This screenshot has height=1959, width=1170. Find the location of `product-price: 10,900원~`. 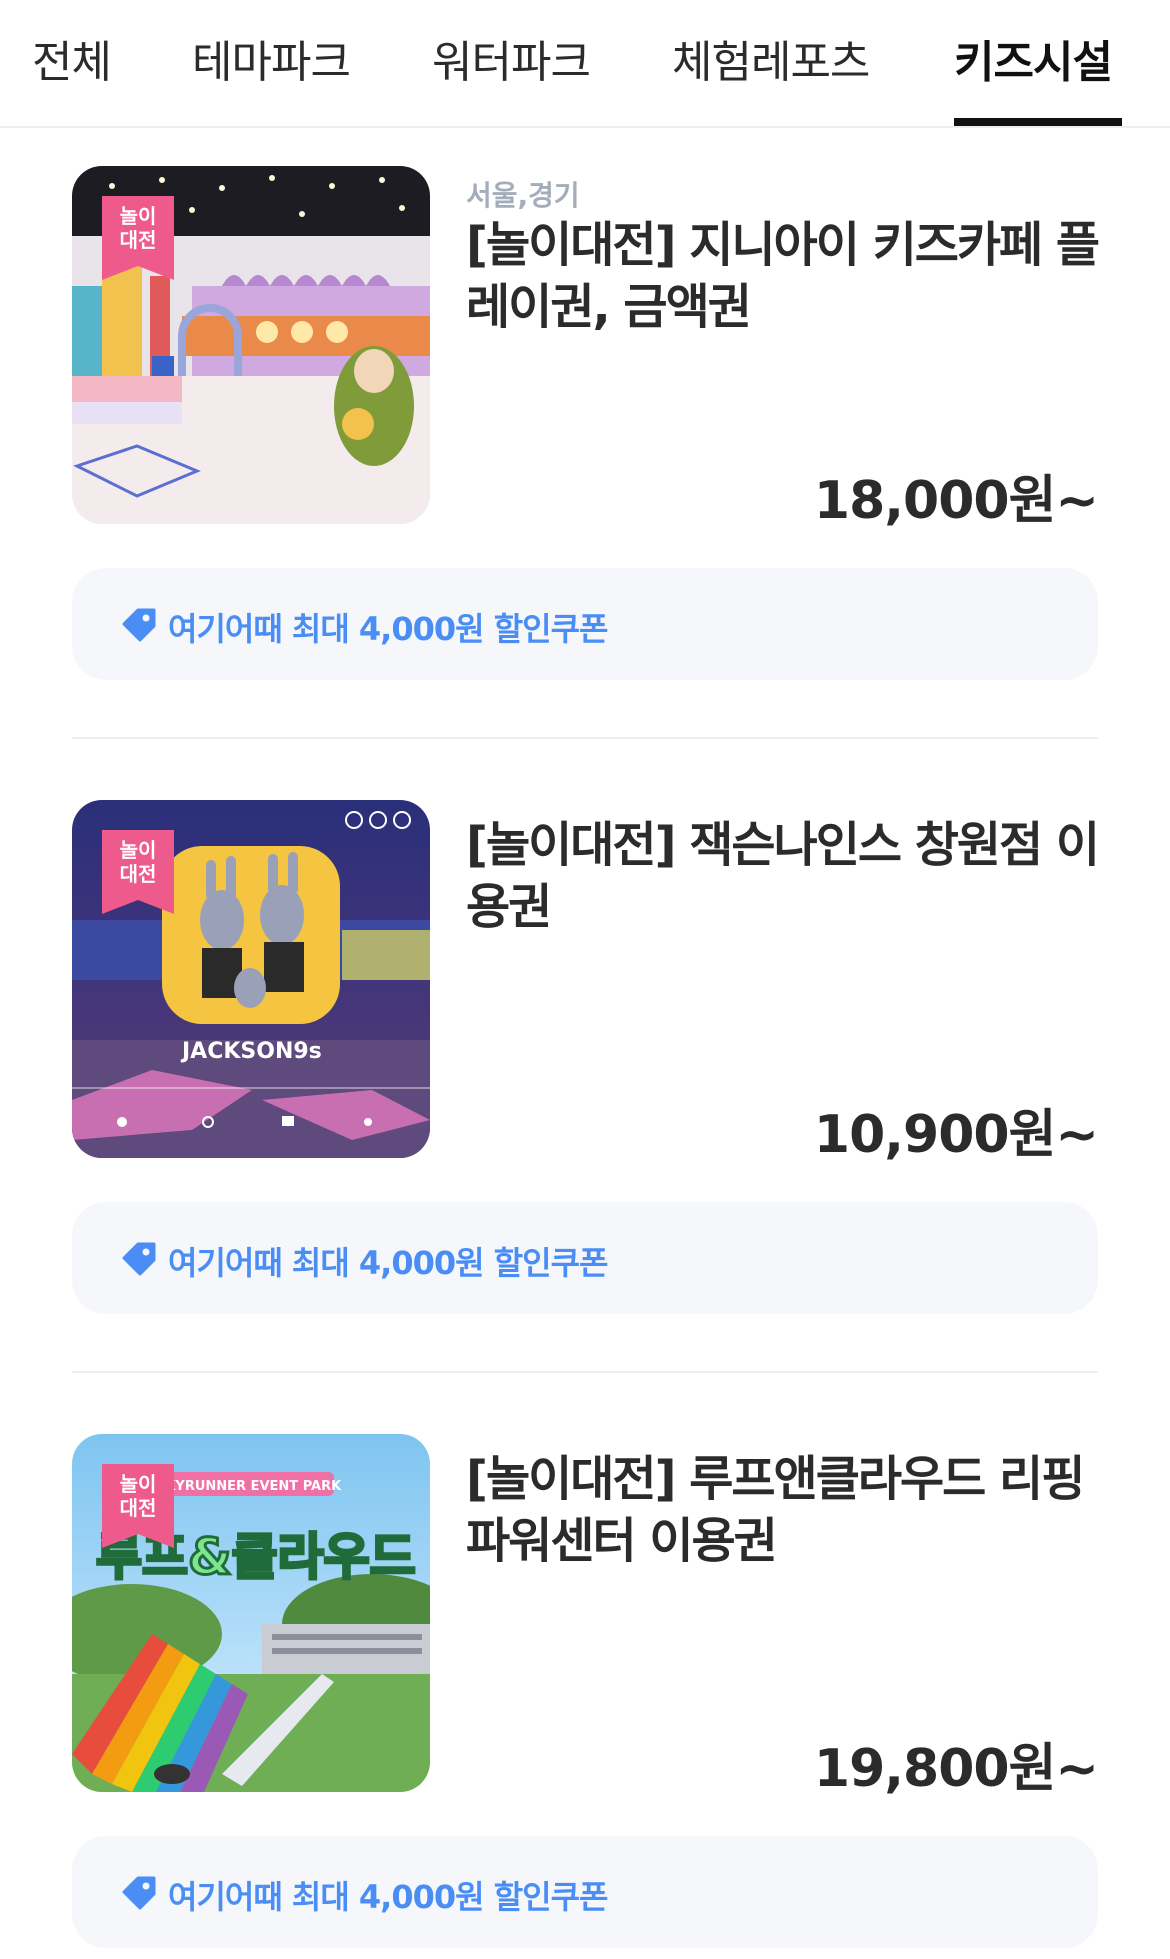

product-price: 10,900원~ is located at coordinates (956, 1135).